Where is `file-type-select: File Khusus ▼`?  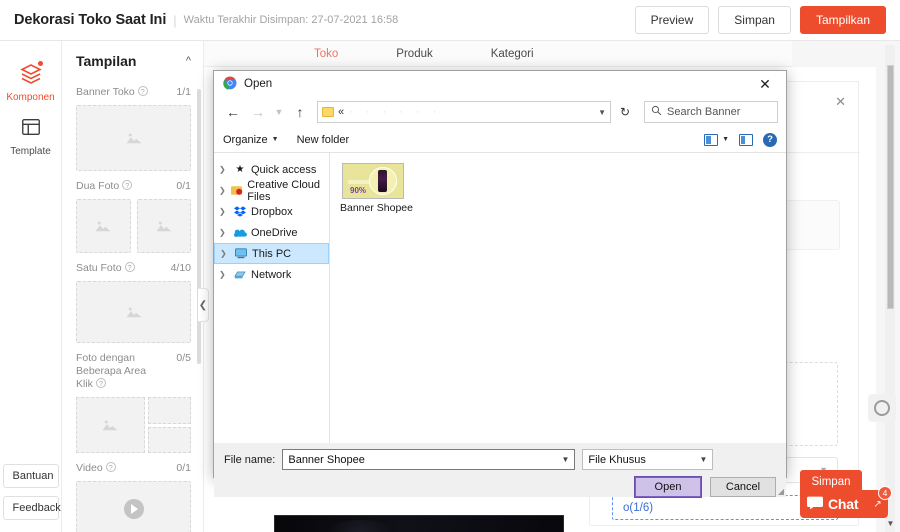 file-type-select: File Khusus ▼ is located at coordinates (648, 459).